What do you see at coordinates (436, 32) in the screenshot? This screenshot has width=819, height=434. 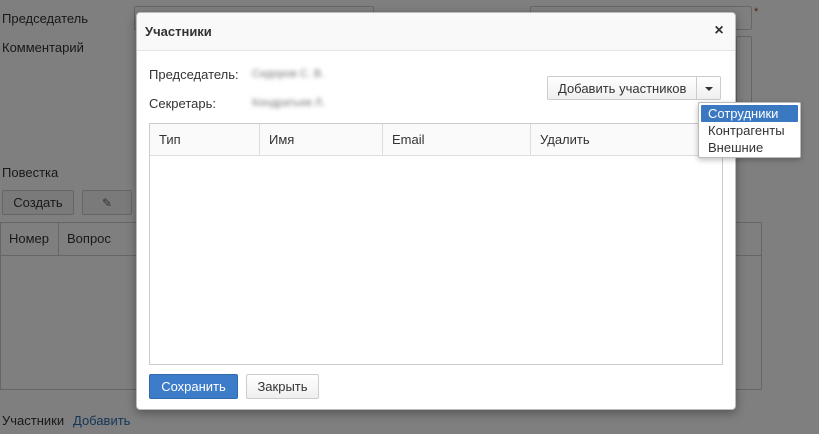 I see `modal-header: Участники ×` at bounding box center [436, 32].